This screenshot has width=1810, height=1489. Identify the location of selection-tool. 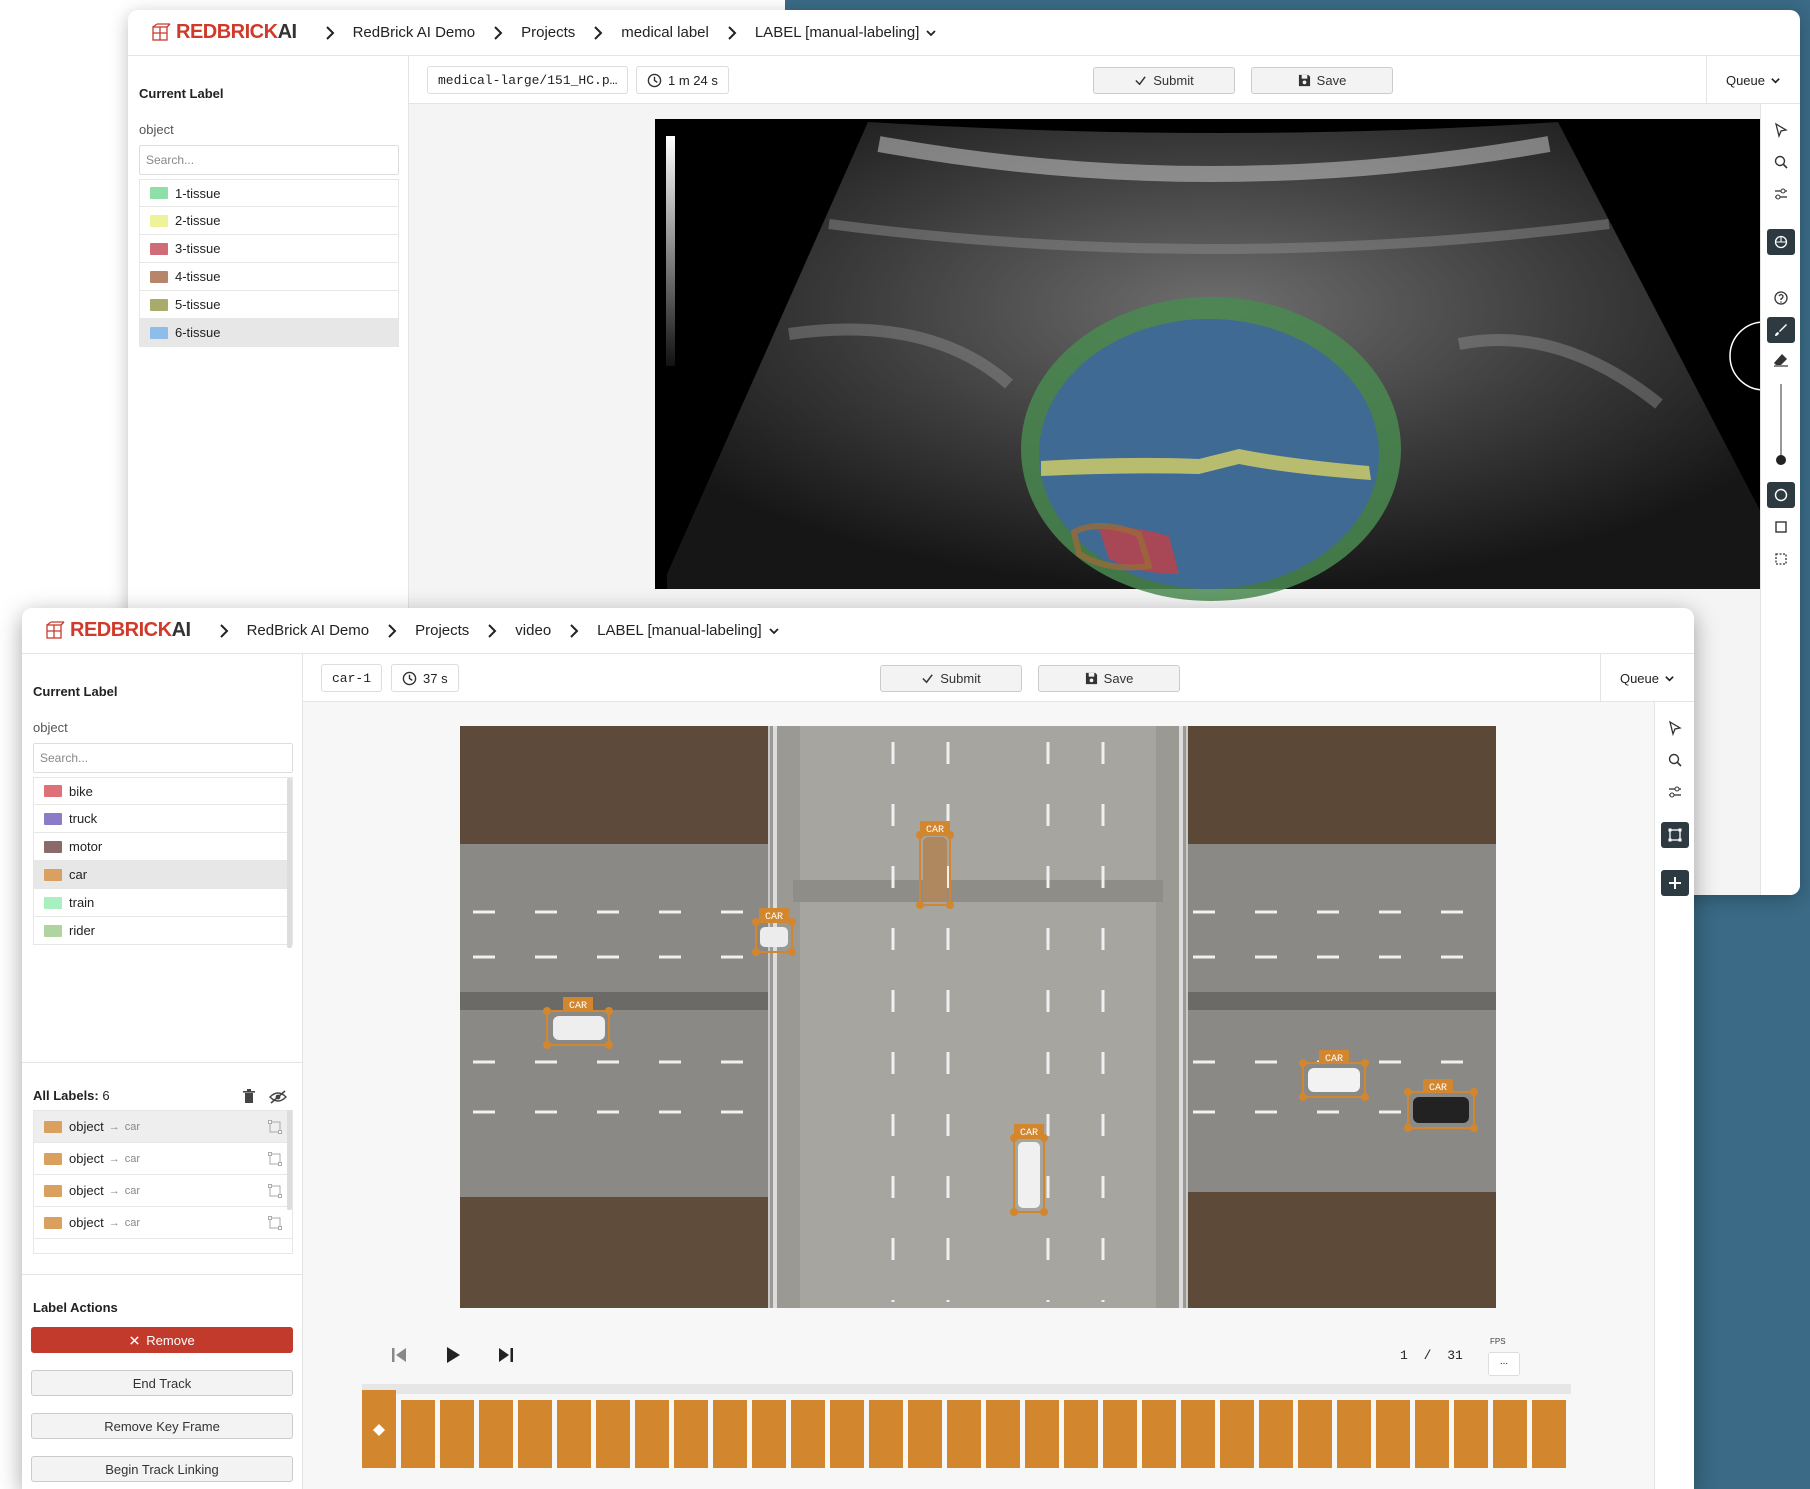
(1781, 559).